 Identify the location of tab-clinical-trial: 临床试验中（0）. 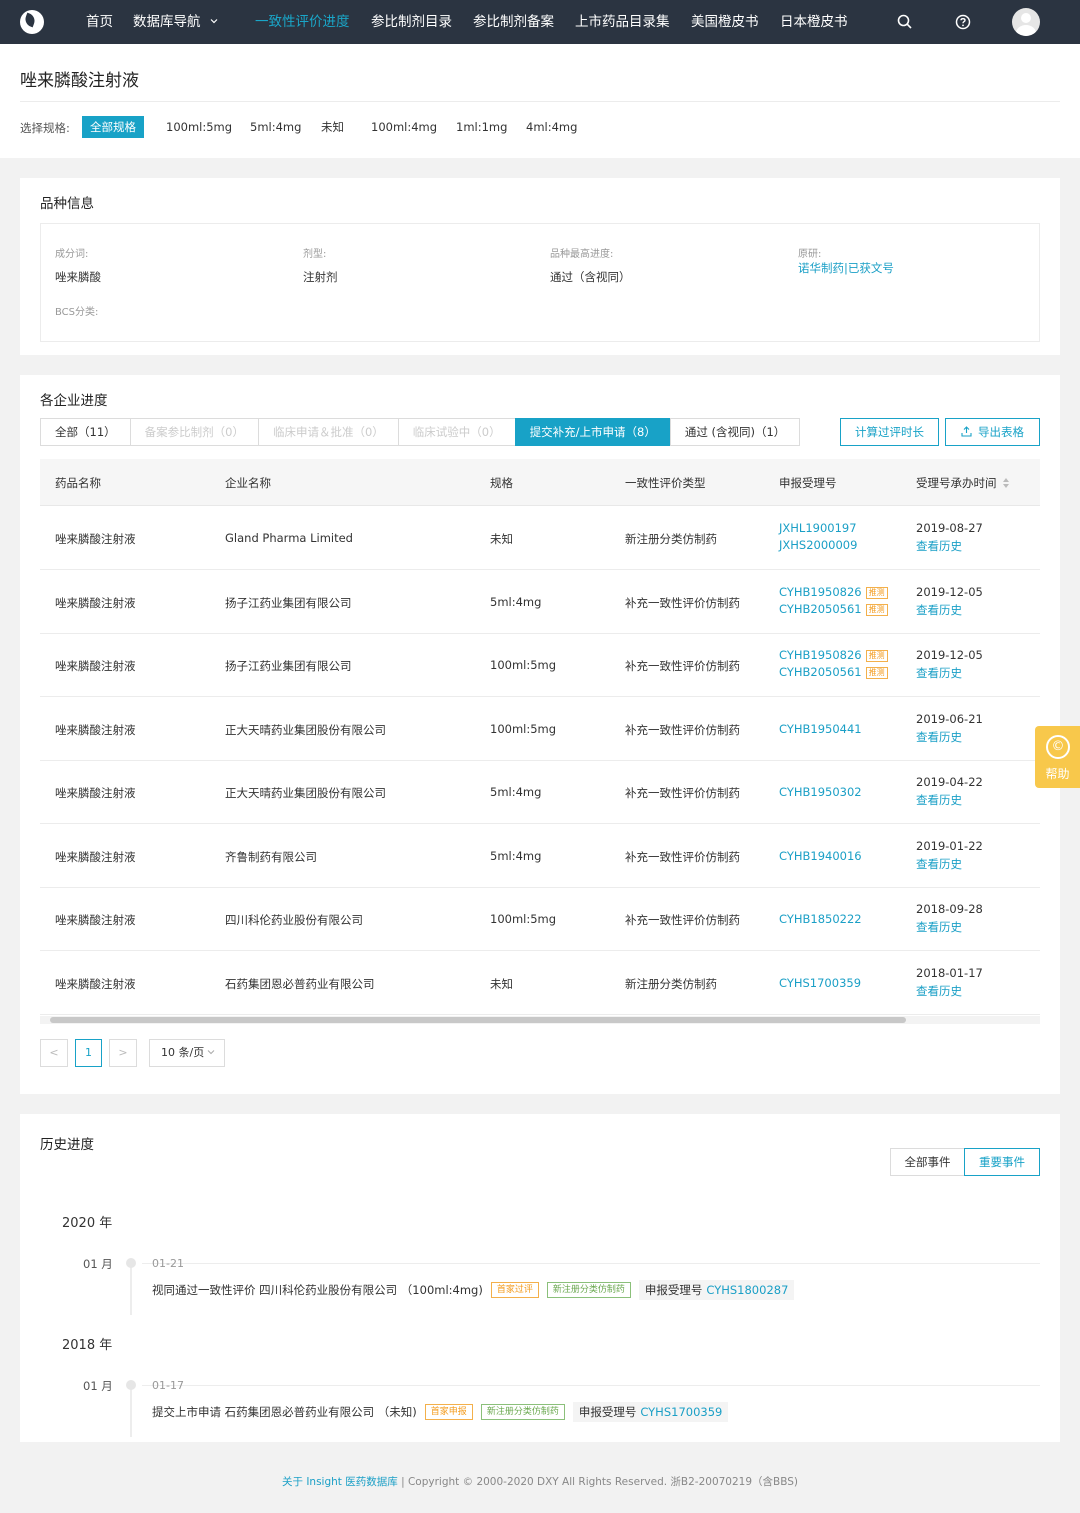
(456, 432).